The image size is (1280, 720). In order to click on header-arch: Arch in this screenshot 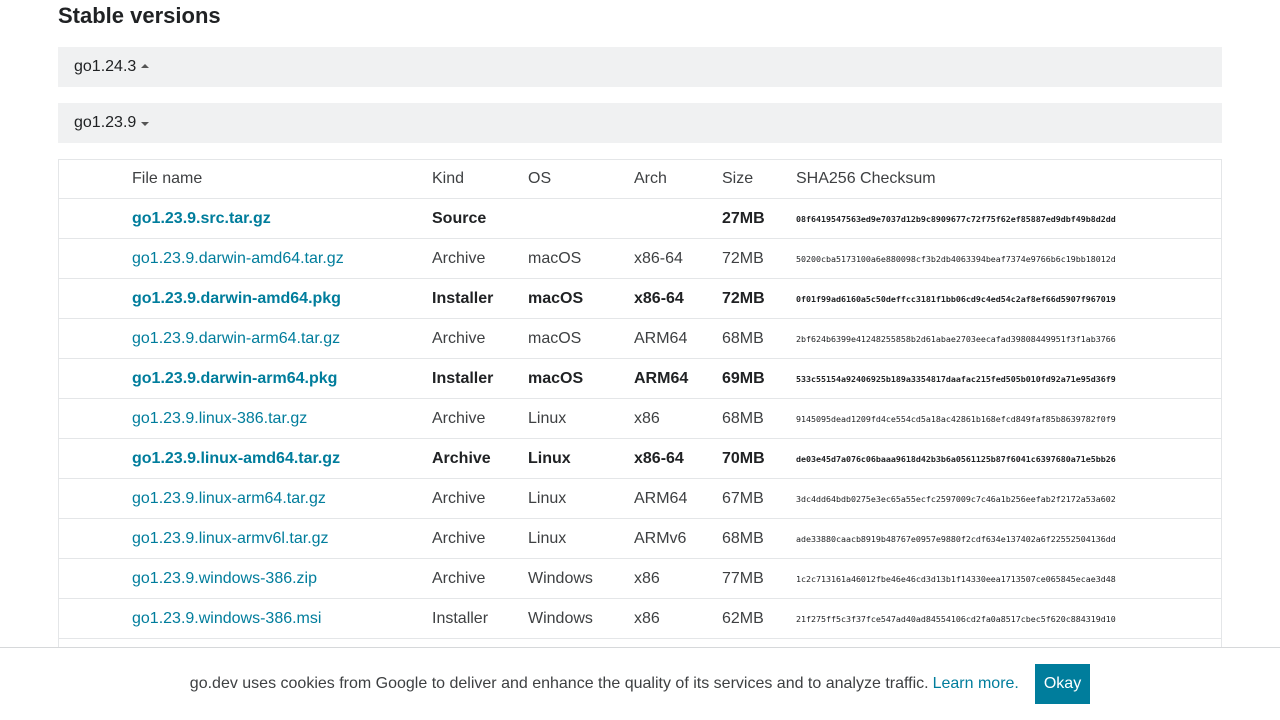, I will do `click(678, 179)`.